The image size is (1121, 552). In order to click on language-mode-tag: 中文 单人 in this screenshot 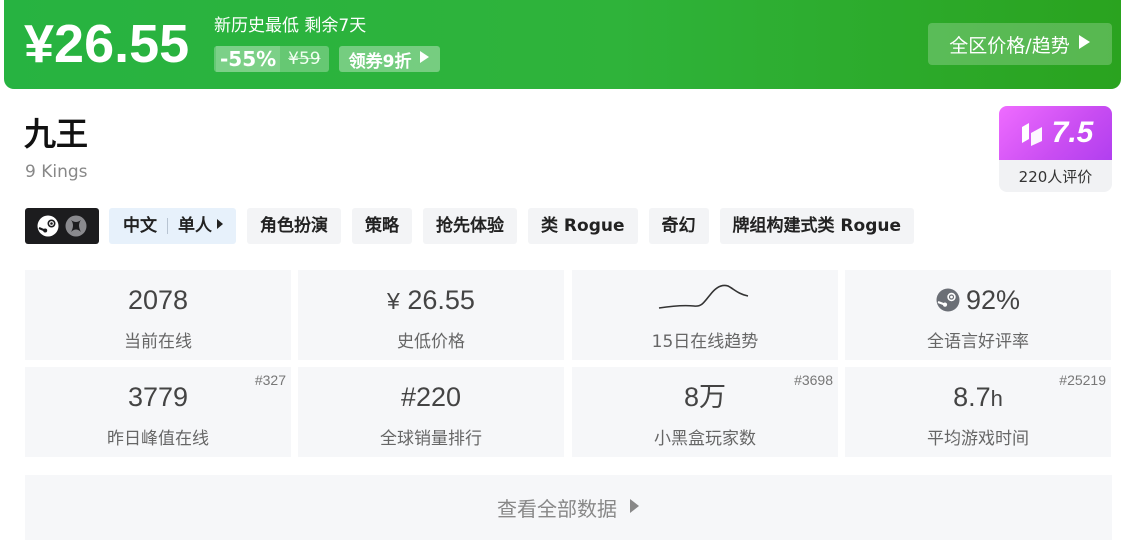, I will do `click(172, 226)`.